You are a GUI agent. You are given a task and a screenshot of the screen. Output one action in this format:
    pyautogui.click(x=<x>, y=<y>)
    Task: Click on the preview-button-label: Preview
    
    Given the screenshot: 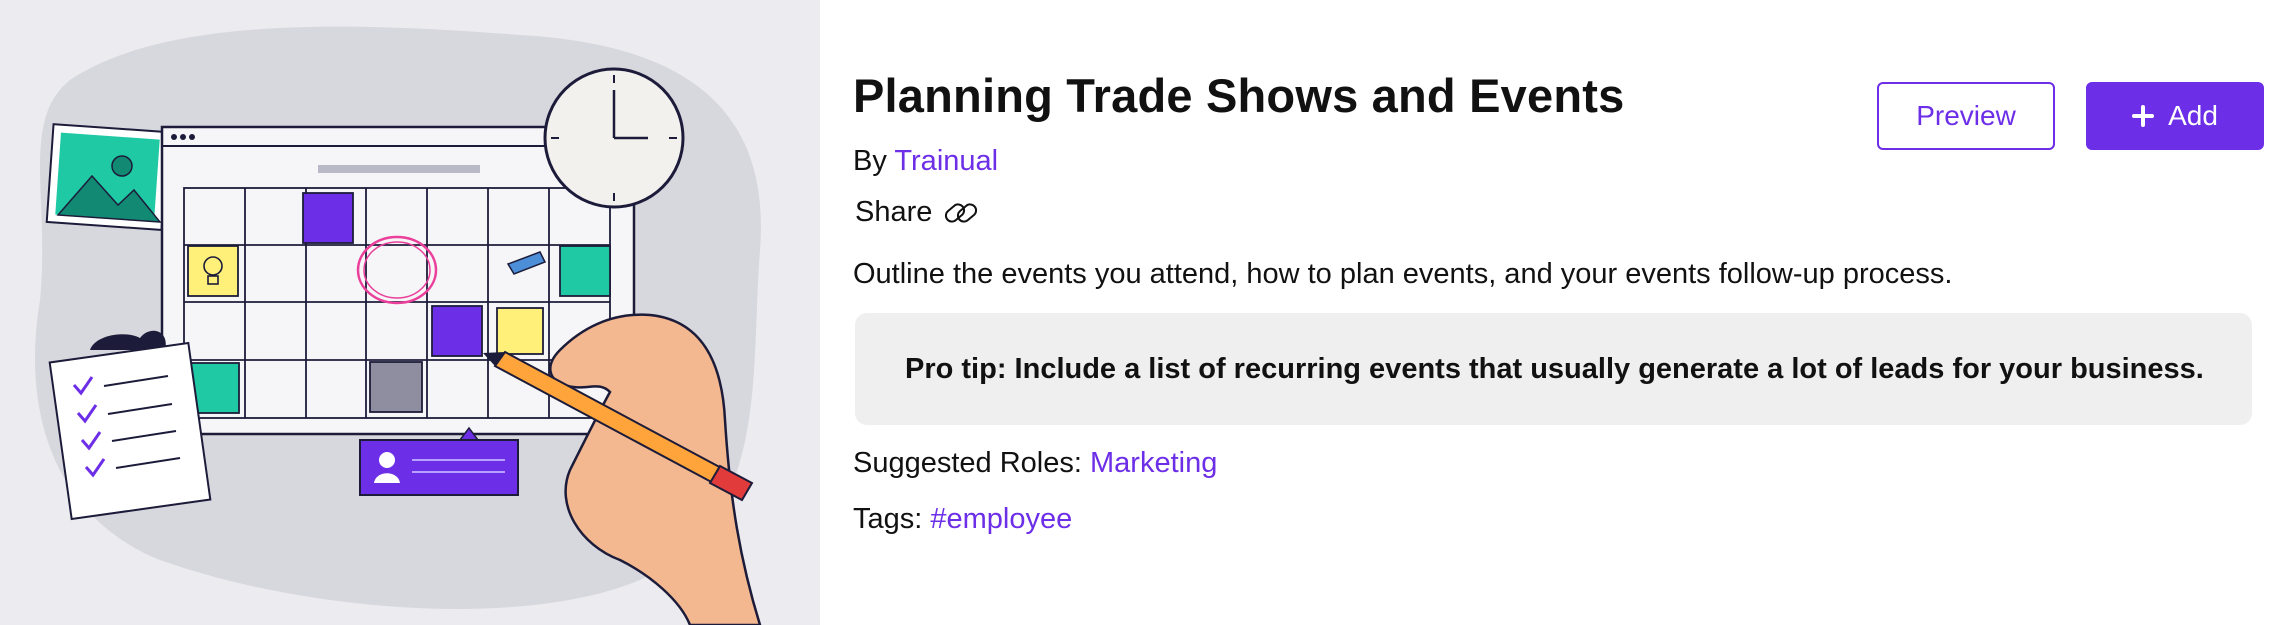 What is the action you would take?
    pyautogui.click(x=1966, y=115)
    